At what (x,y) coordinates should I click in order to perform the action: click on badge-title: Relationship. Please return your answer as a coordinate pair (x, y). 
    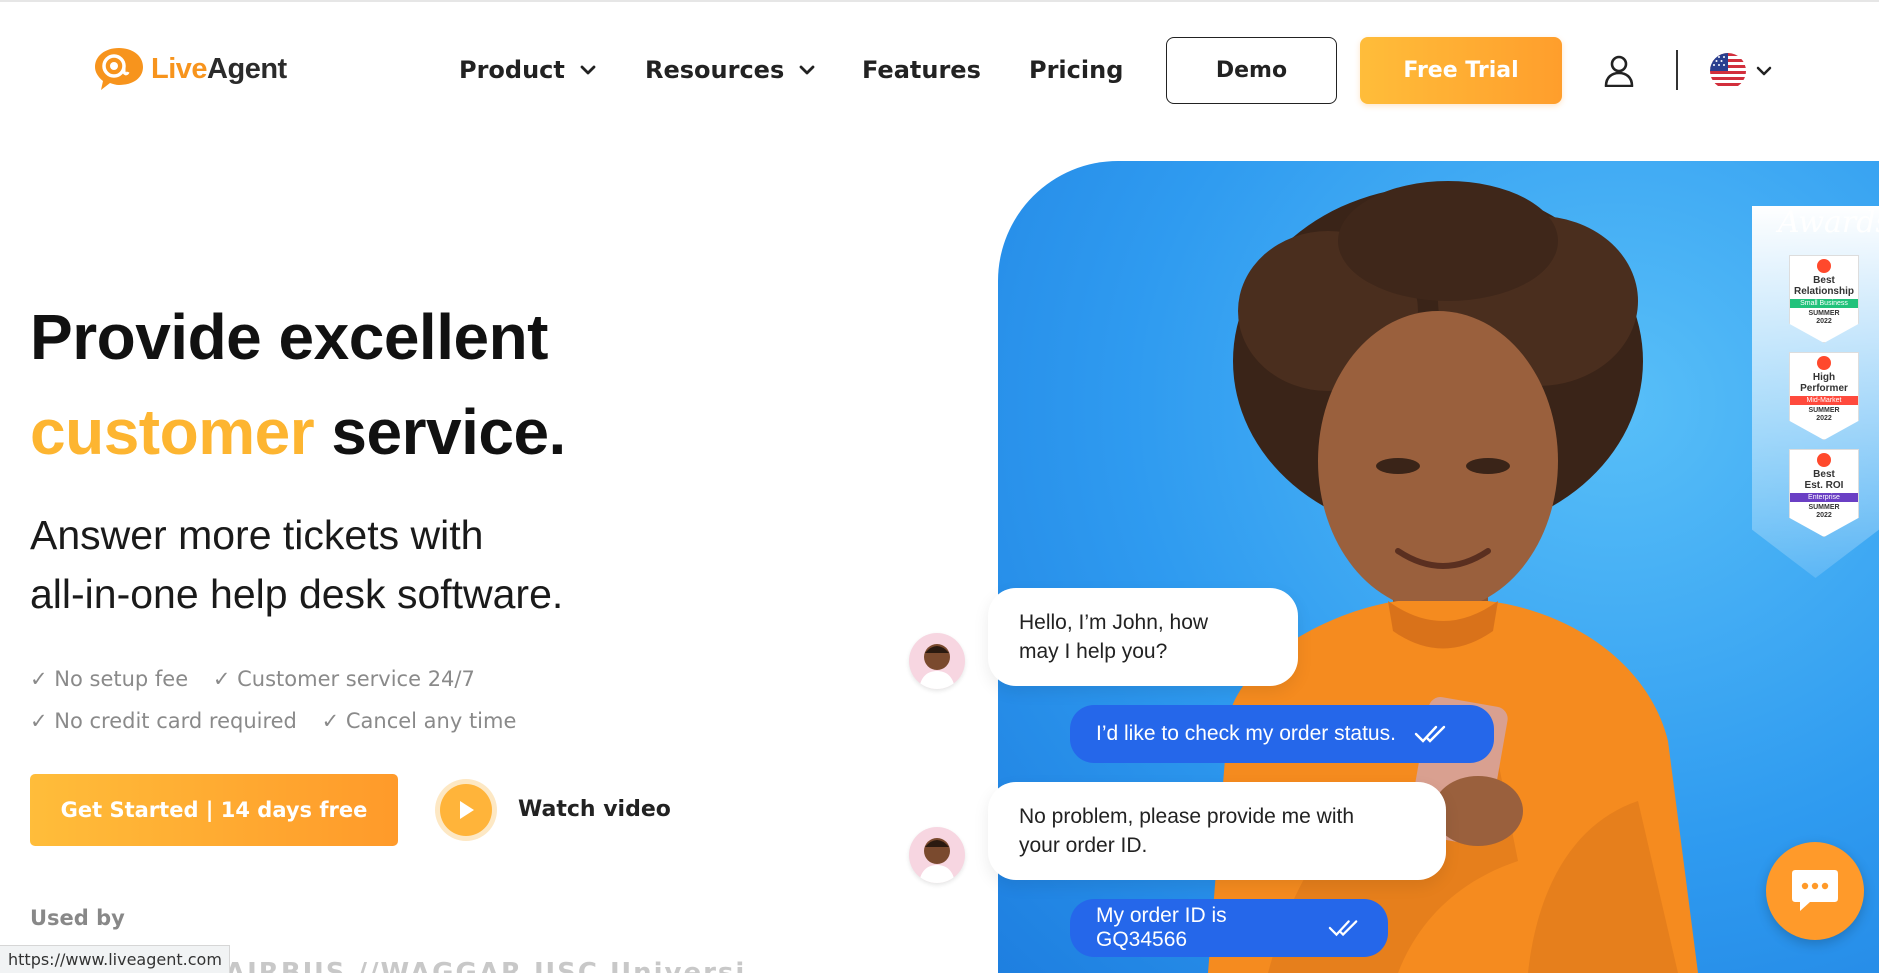
    Looking at the image, I should click on (1823, 291).